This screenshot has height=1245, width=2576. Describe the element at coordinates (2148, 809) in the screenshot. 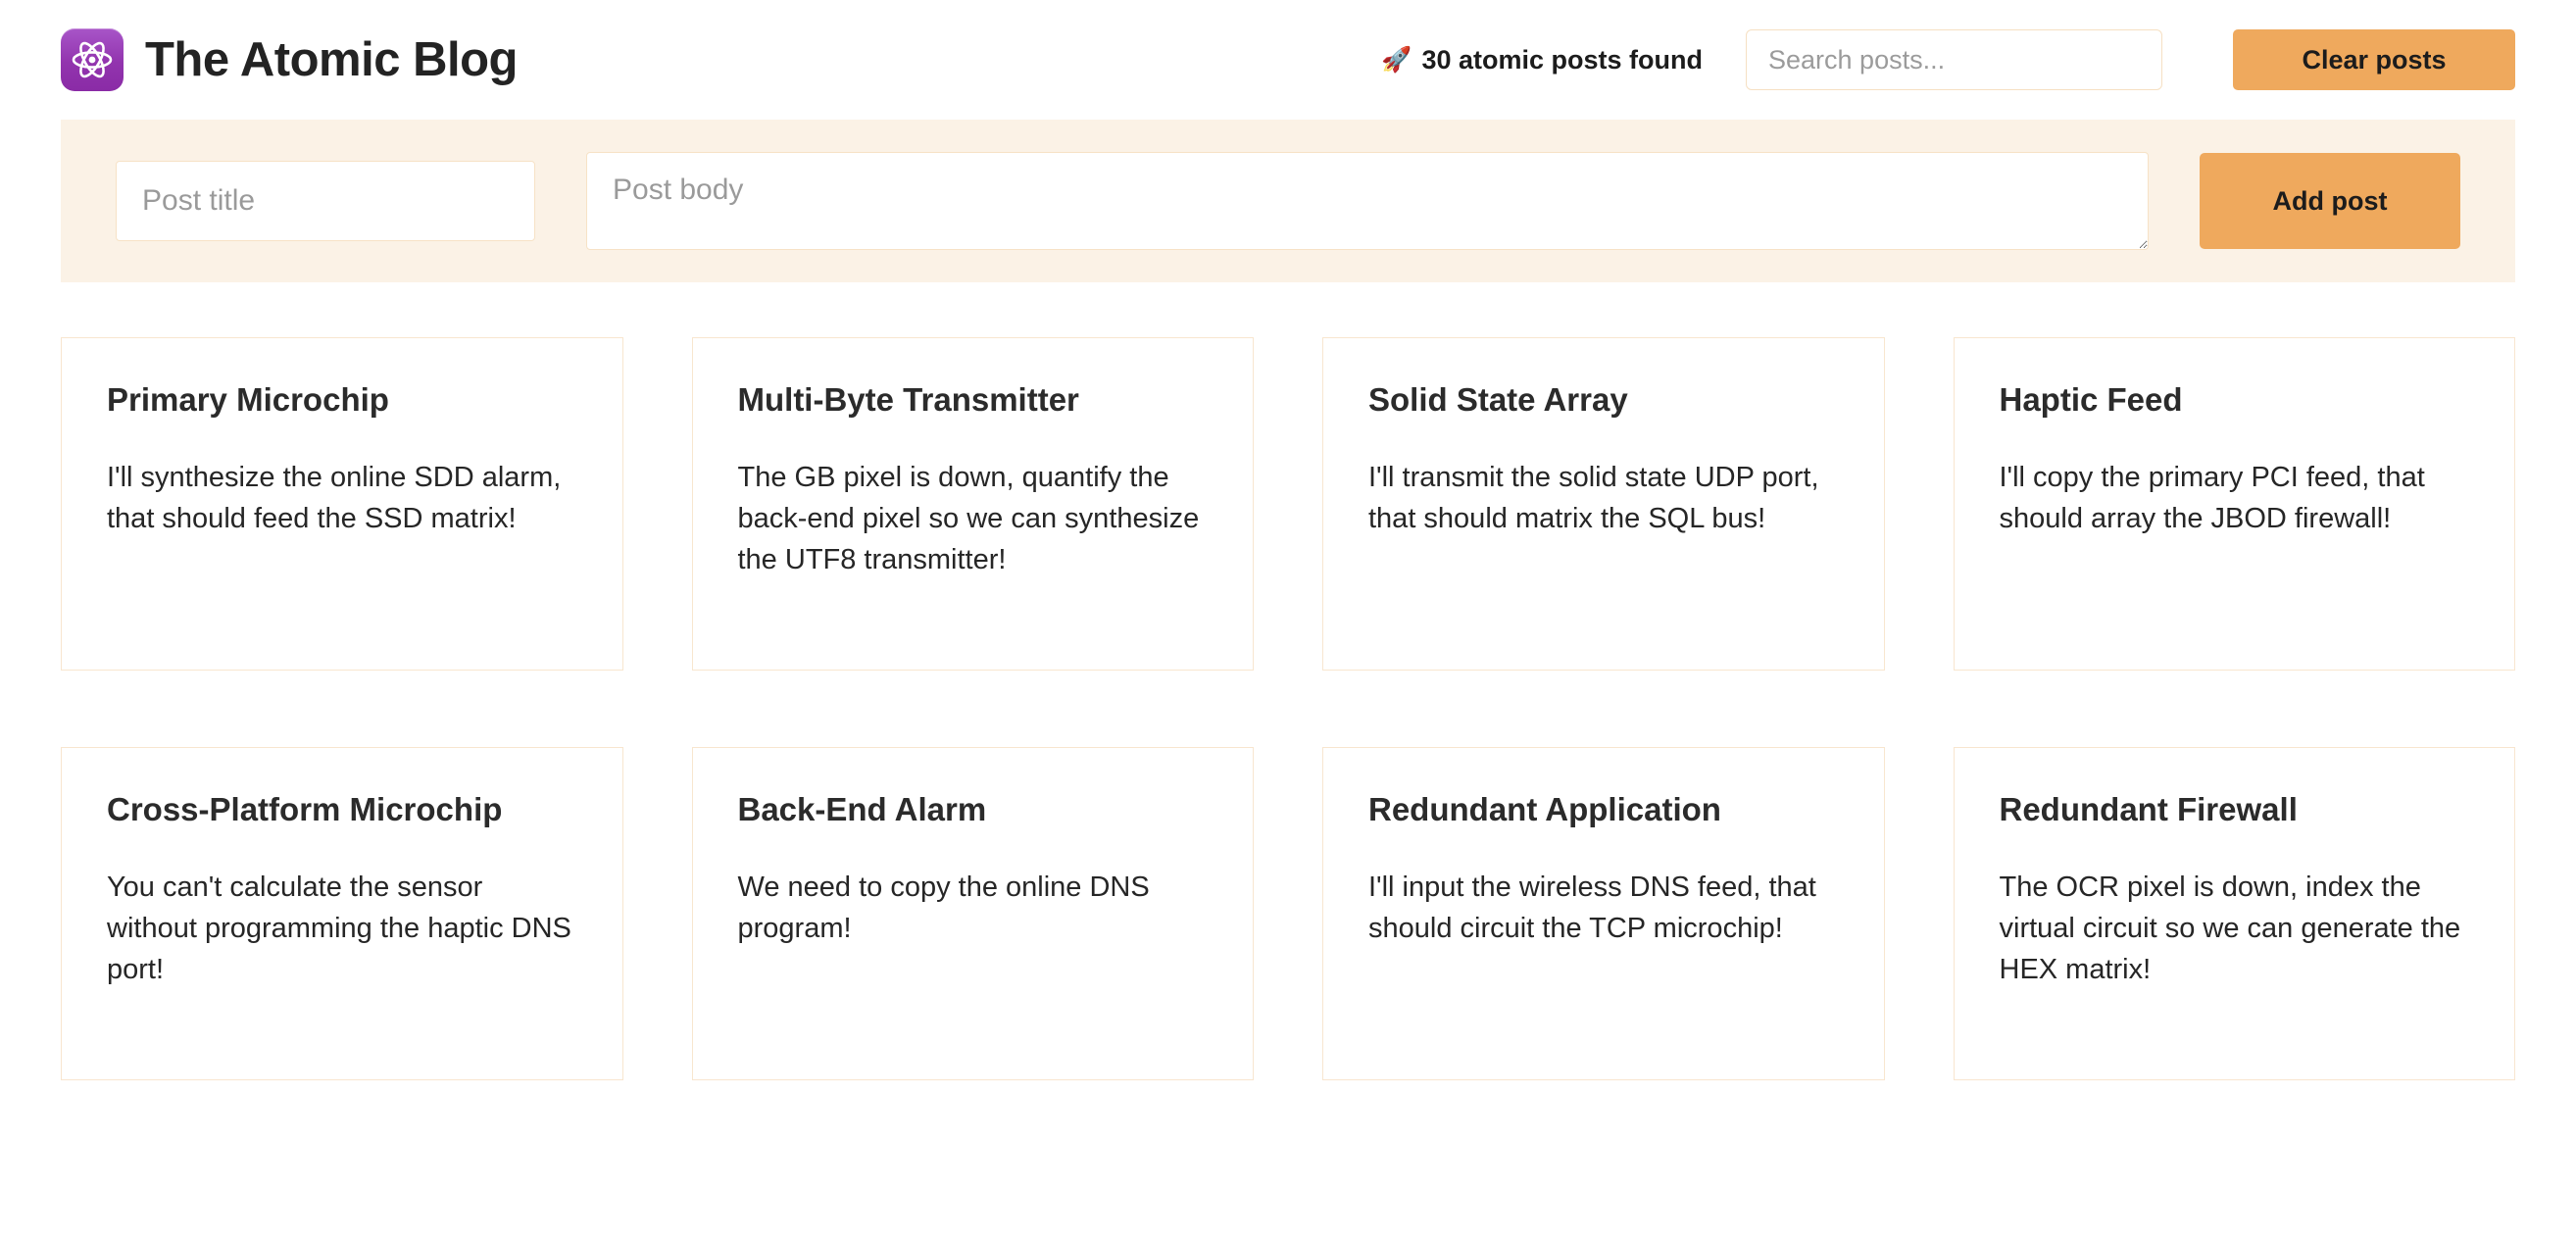

I see `post-card-title: Redundant Firewall` at that location.